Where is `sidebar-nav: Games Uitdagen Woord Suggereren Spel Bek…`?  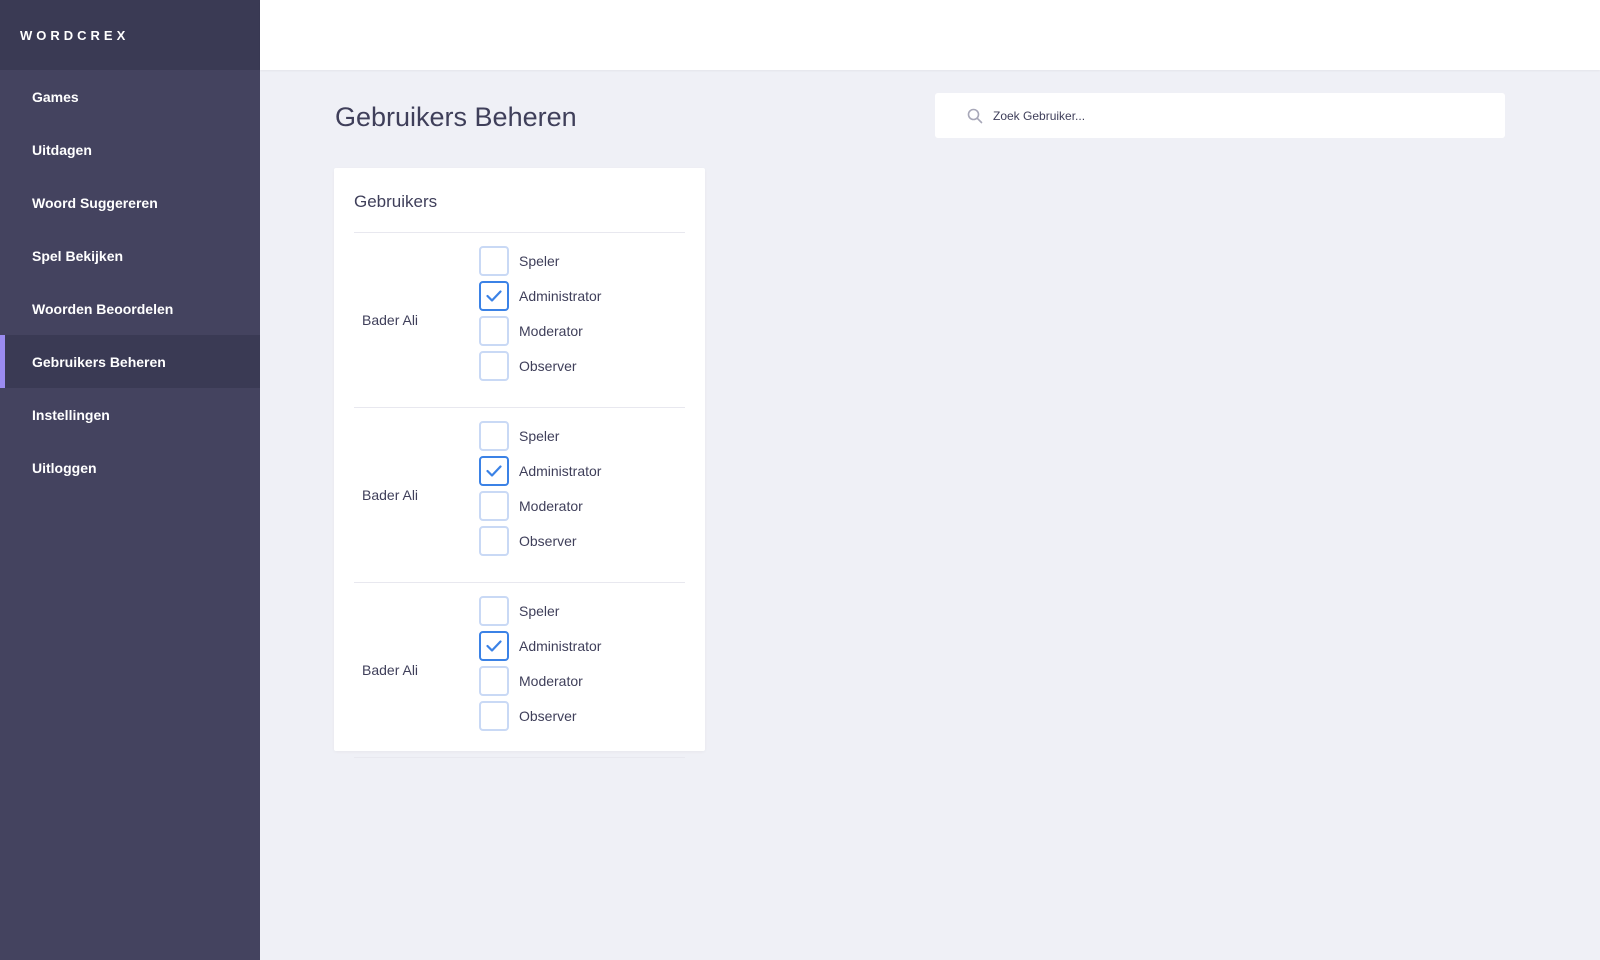
sidebar-nav: Games Uitdagen Woord Suggereren Spel Bek… is located at coordinates (130, 282).